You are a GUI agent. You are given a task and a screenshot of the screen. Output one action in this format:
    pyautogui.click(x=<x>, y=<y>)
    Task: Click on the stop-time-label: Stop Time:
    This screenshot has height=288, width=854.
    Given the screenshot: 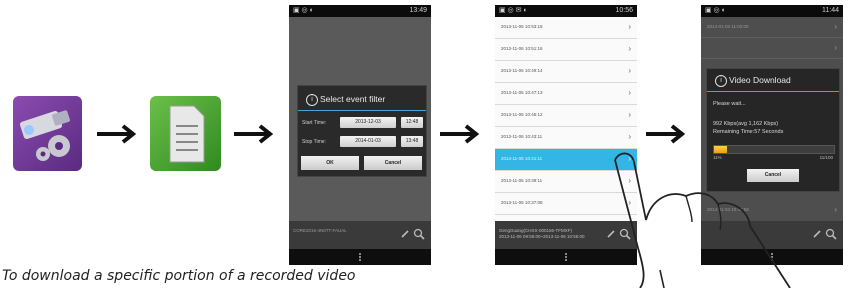 What is the action you would take?
    pyautogui.click(x=314, y=142)
    